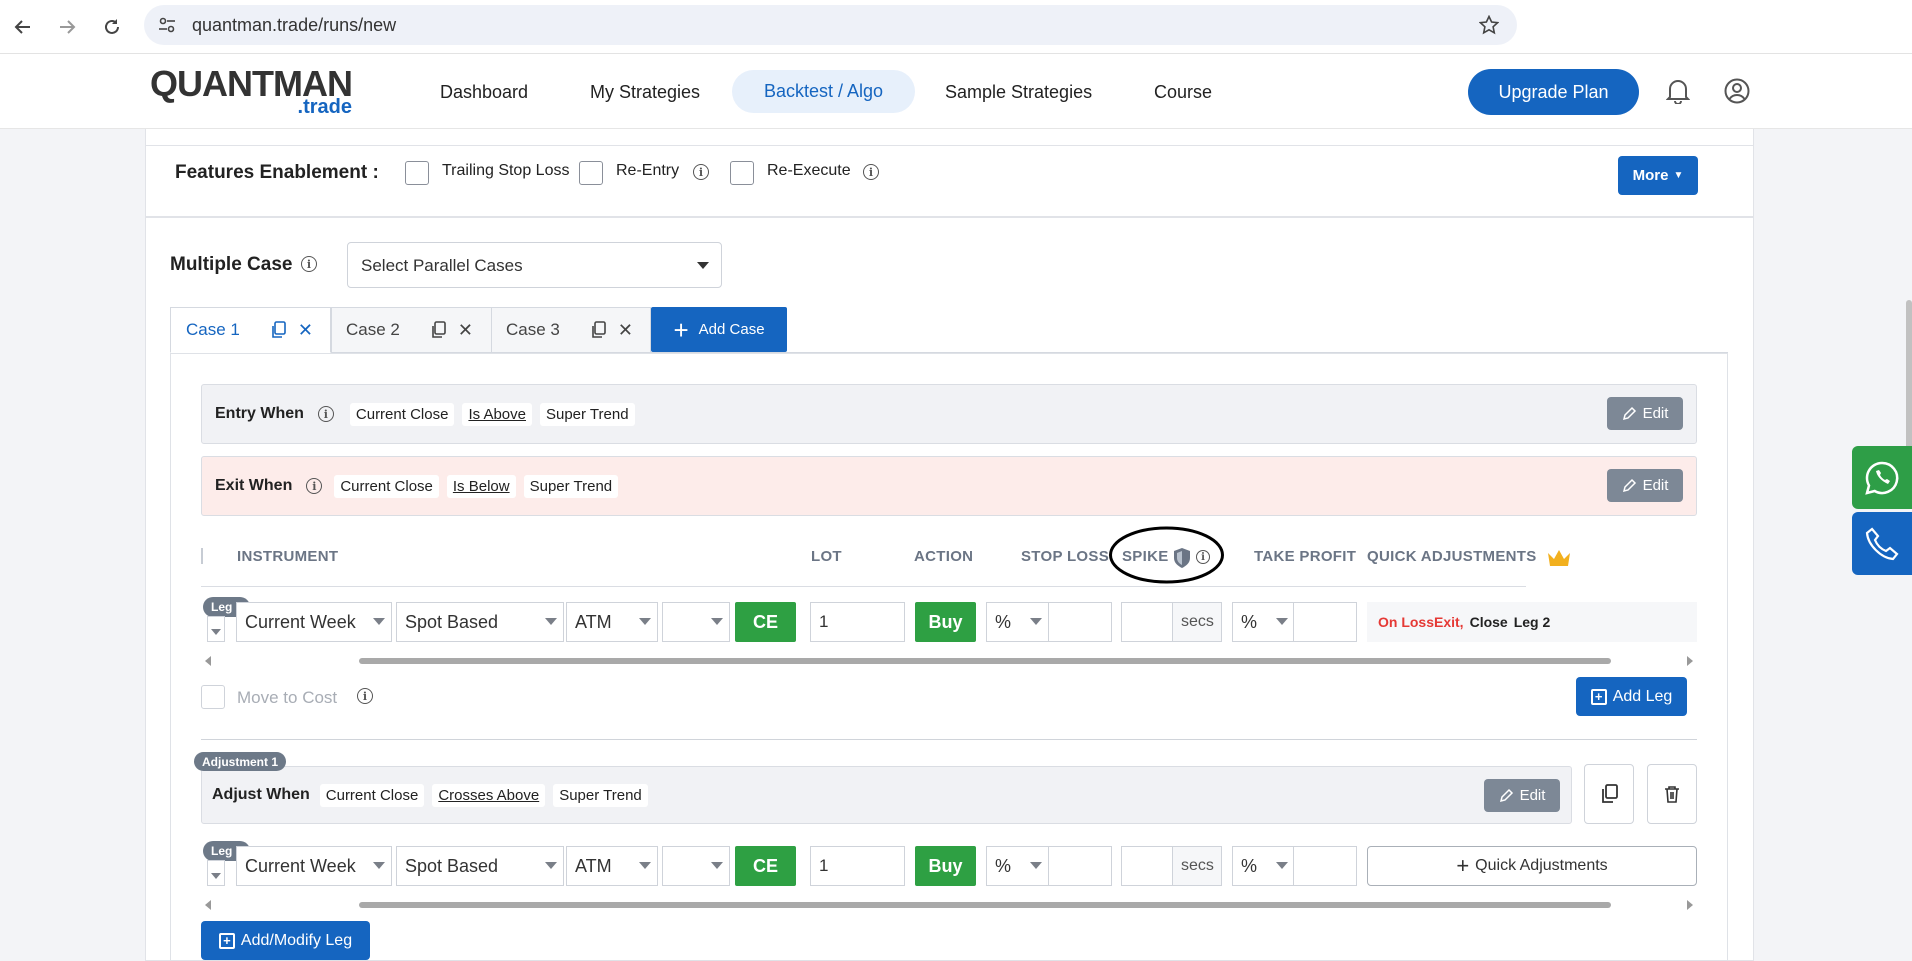 This screenshot has width=1912, height=961. Describe the element at coordinates (1650, 175) in the screenshot. I see `more-label: More` at that location.